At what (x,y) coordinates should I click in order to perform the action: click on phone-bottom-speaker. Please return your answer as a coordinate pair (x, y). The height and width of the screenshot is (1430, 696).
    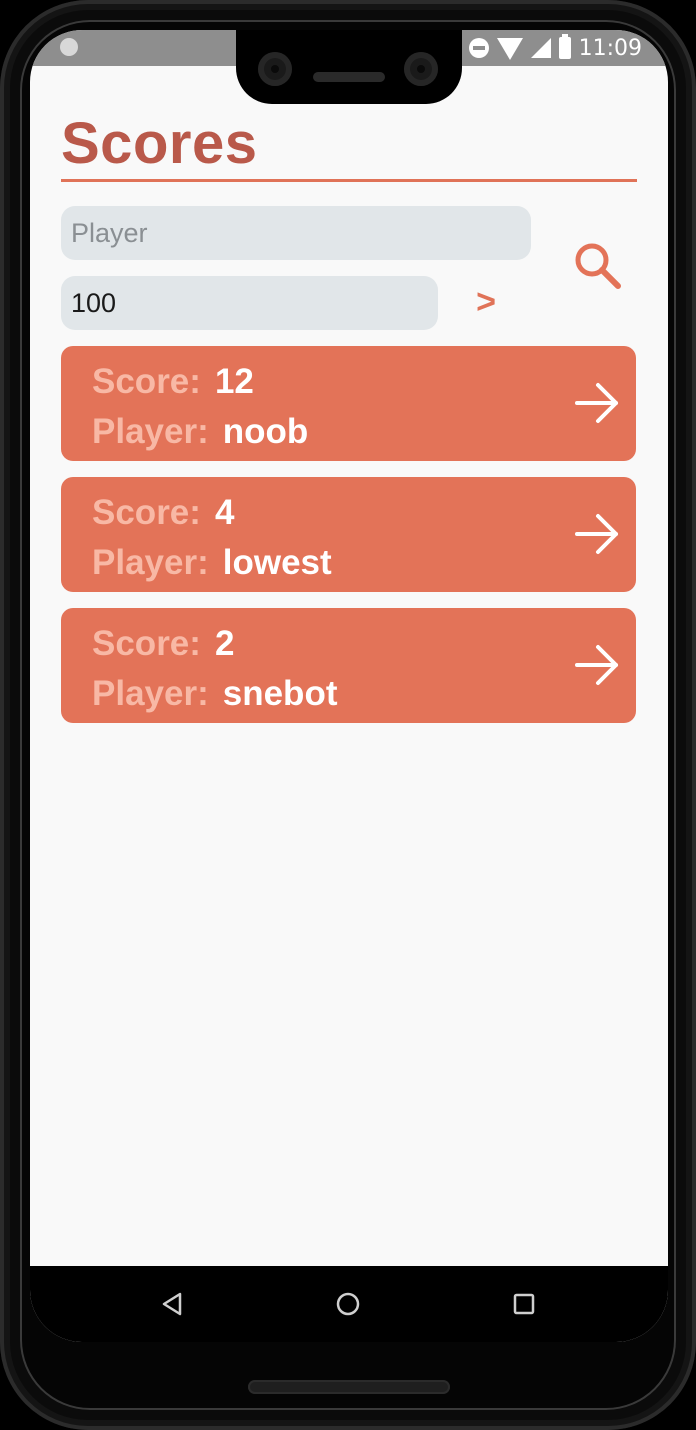
    Looking at the image, I should click on (349, 1387).